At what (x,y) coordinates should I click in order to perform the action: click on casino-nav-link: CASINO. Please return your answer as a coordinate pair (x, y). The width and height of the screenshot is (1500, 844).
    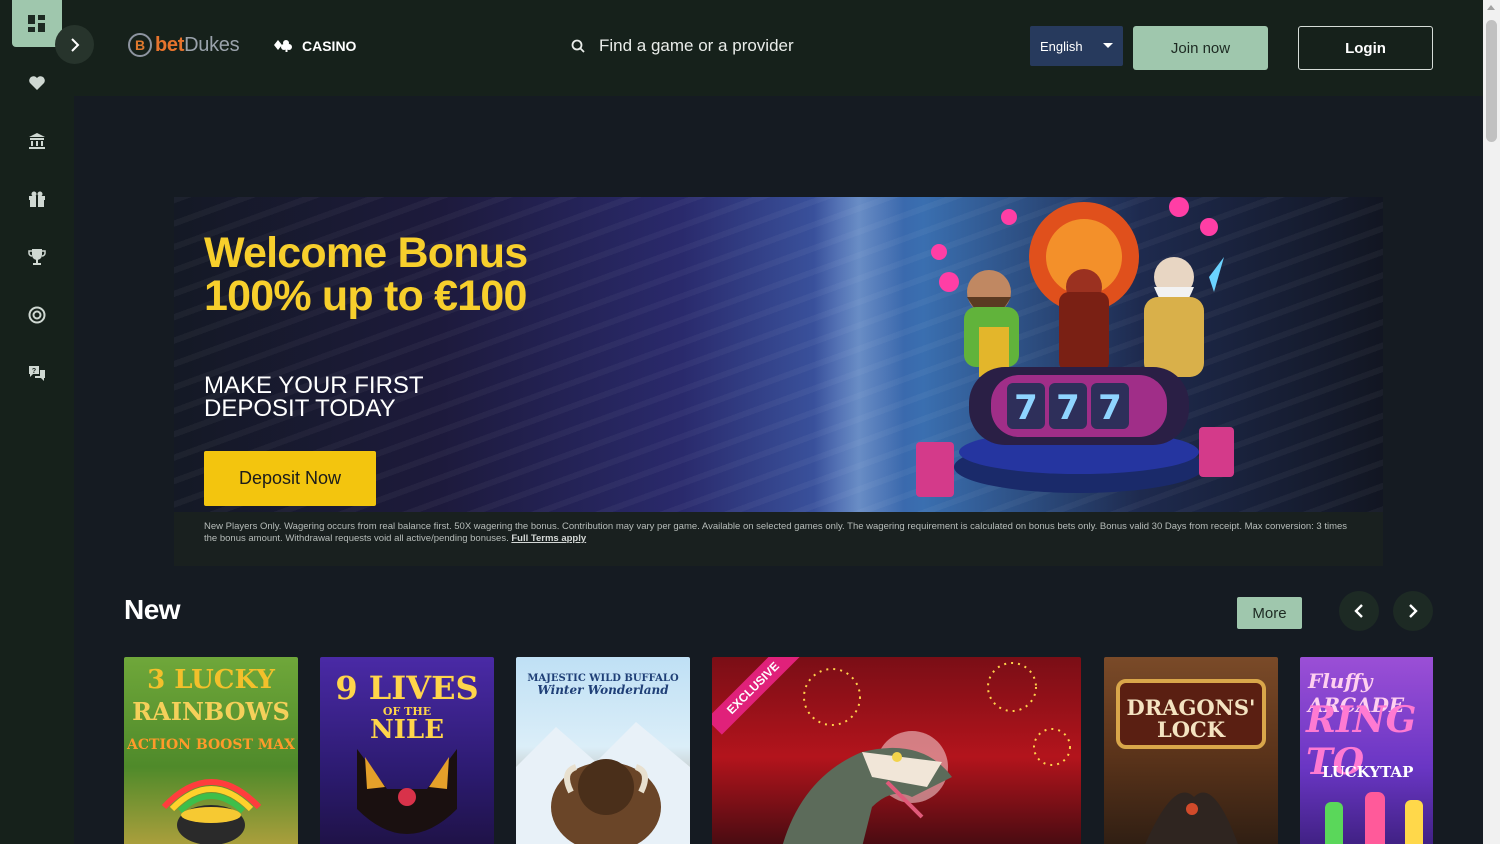
    Looking at the image, I should click on (314, 46).